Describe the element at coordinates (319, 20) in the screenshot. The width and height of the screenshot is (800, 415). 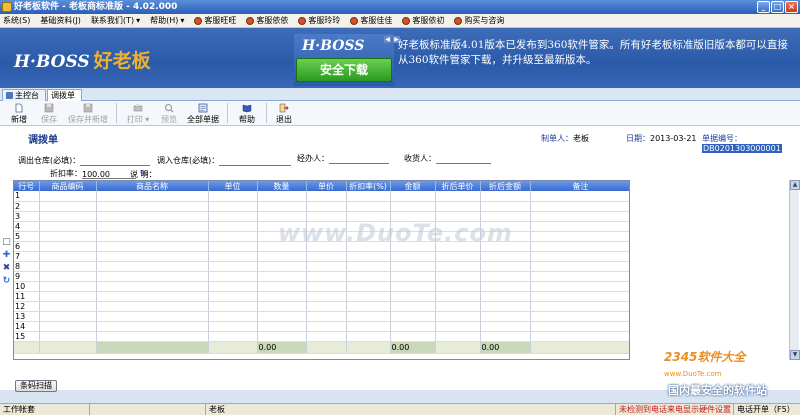
I see `menu-service-lingling: 客服玲玲` at that location.